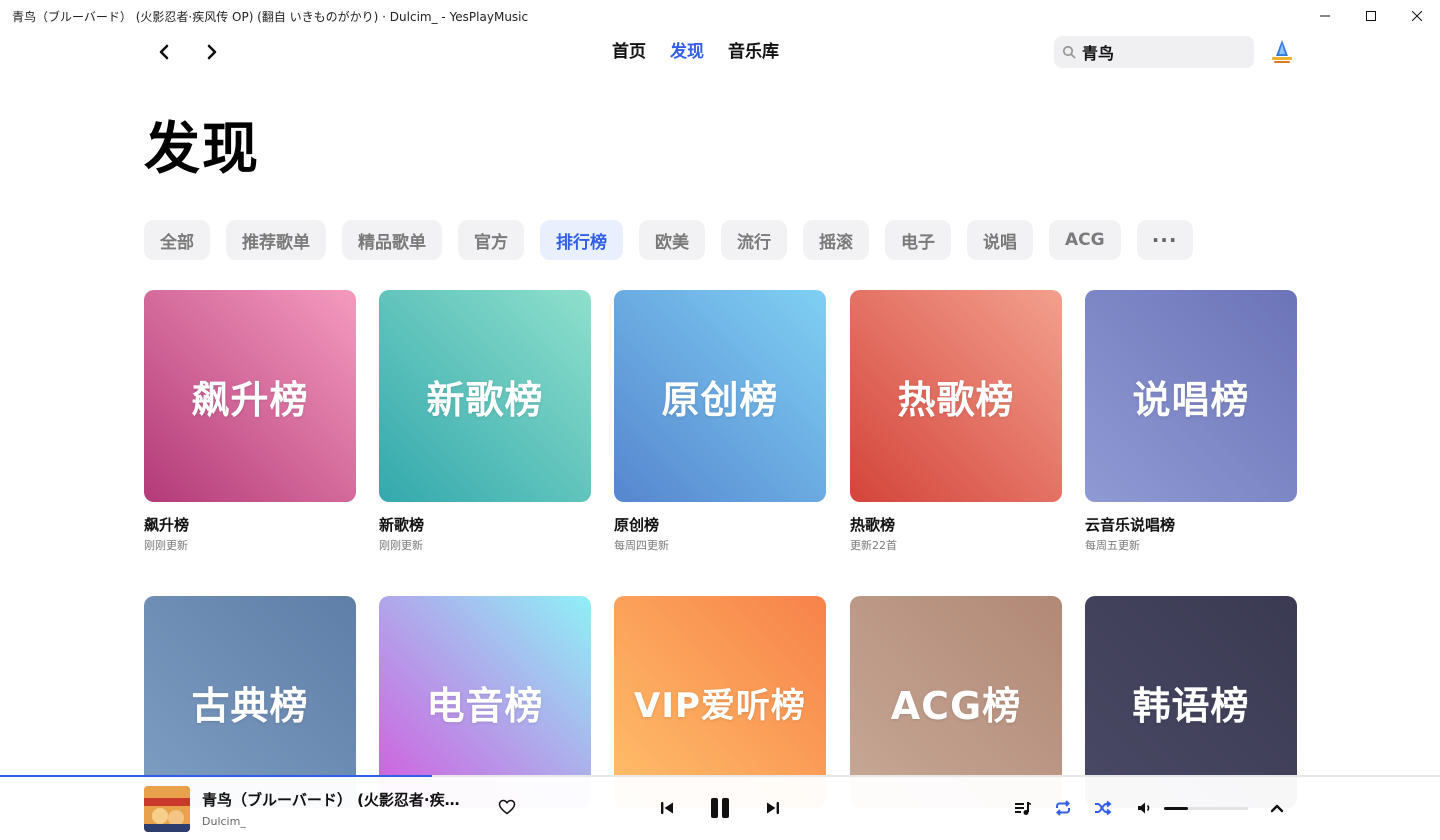 This screenshot has height=840, width=1440. I want to click on chip-recommended: 推荐歌单, so click(276, 240).